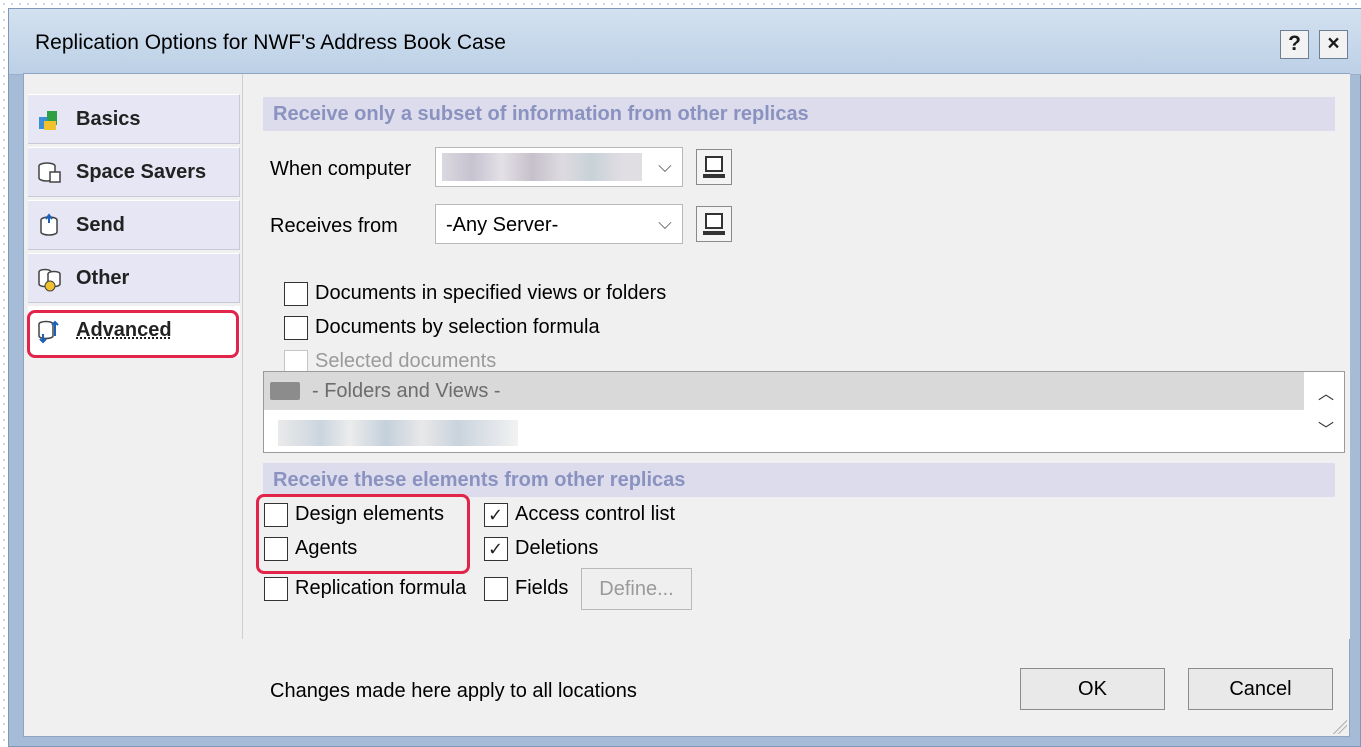 The image size is (1361, 747). What do you see at coordinates (49, 172) in the screenshot?
I see `space-savers-icon` at bounding box center [49, 172].